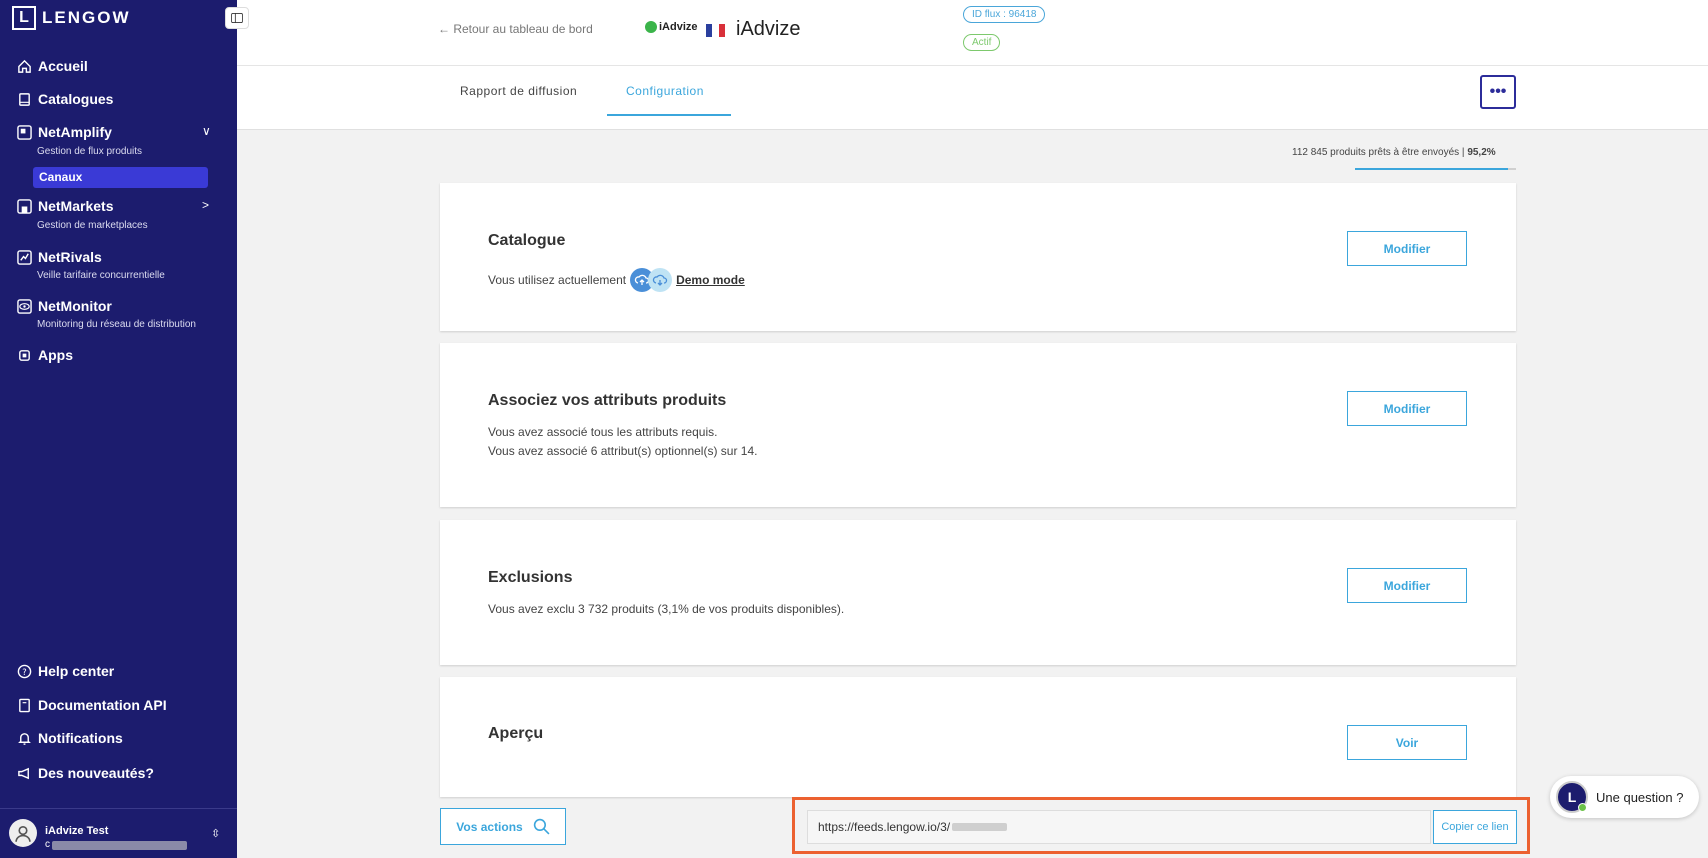  Describe the element at coordinates (24, 705) in the screenshot. I see `document-icon` at that location.